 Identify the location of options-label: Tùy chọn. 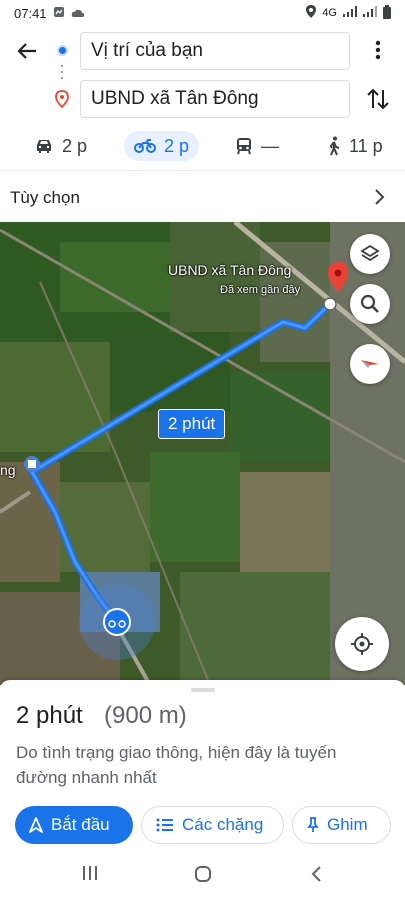
(45, 197).